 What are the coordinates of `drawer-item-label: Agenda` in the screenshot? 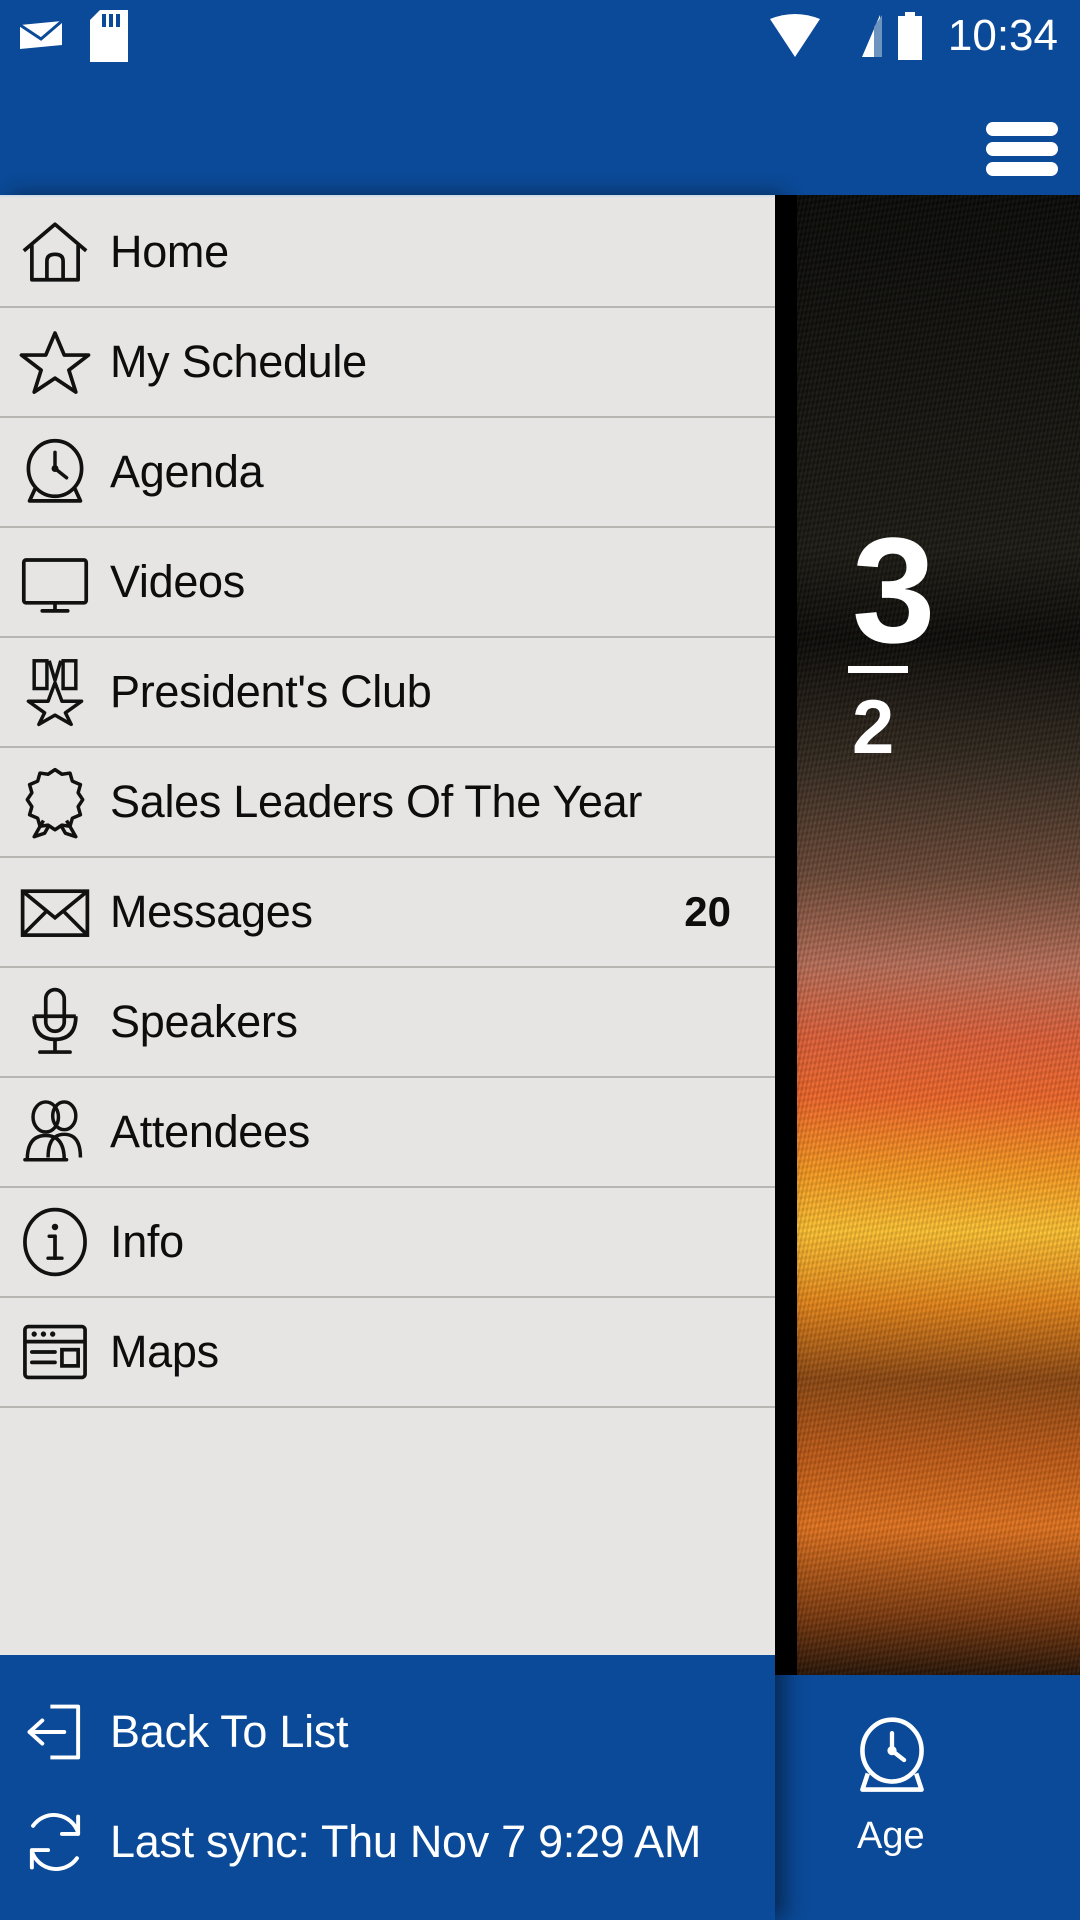 It's located at (187, 471).